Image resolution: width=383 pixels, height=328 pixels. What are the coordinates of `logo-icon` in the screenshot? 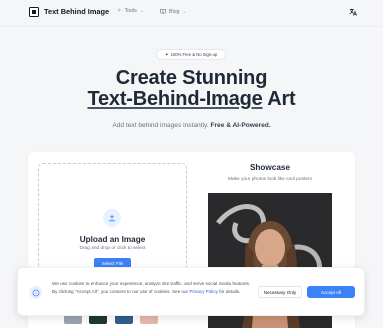 It's located at (34, 12).